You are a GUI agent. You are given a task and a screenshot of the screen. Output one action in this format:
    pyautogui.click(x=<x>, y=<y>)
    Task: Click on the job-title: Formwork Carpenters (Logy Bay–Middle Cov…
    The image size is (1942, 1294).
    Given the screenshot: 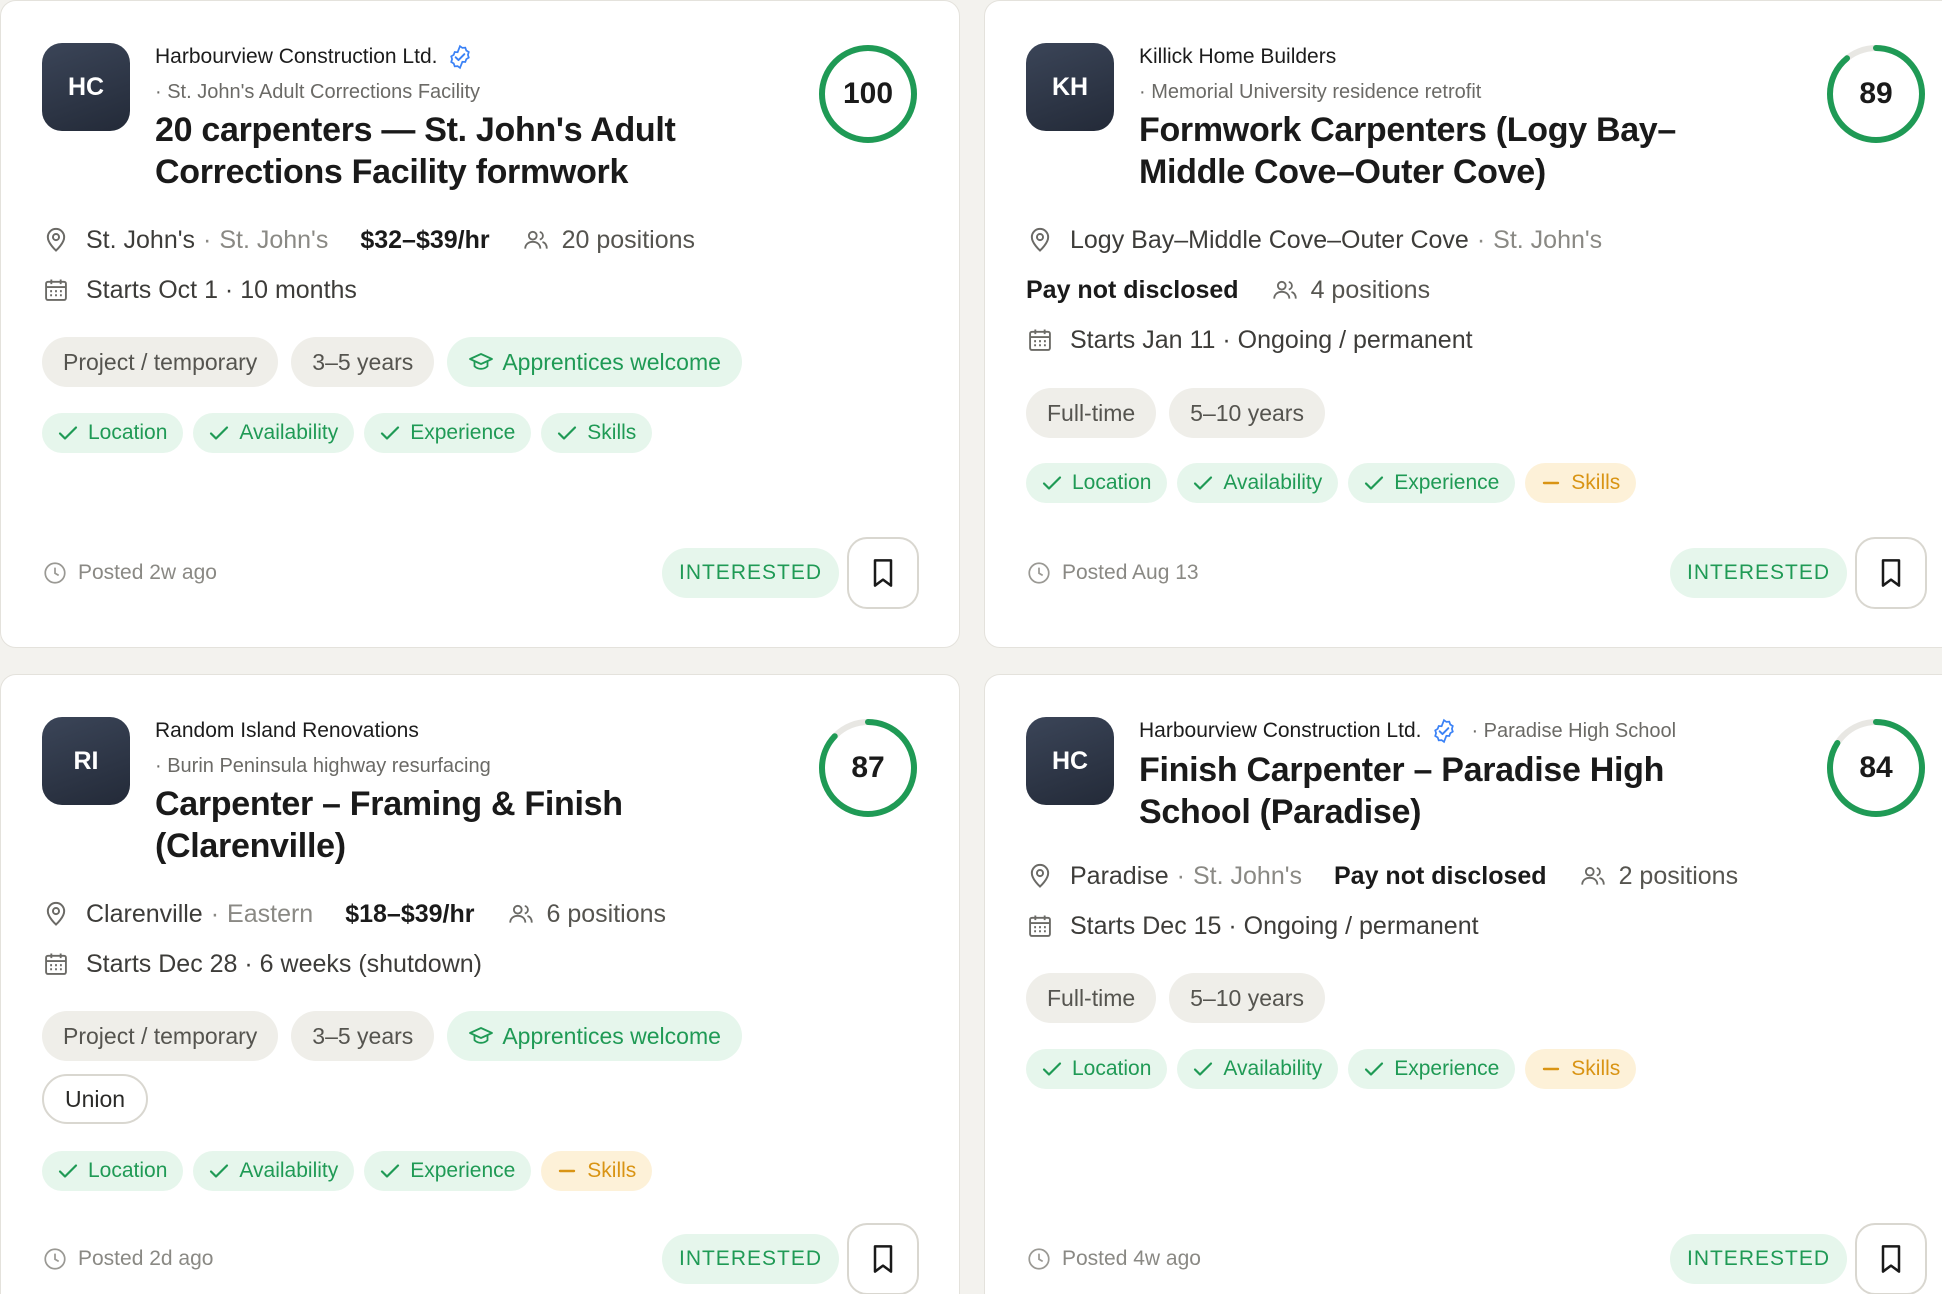 What is the action you would take?
    pyautogui.click(x=1428, y=151)
    